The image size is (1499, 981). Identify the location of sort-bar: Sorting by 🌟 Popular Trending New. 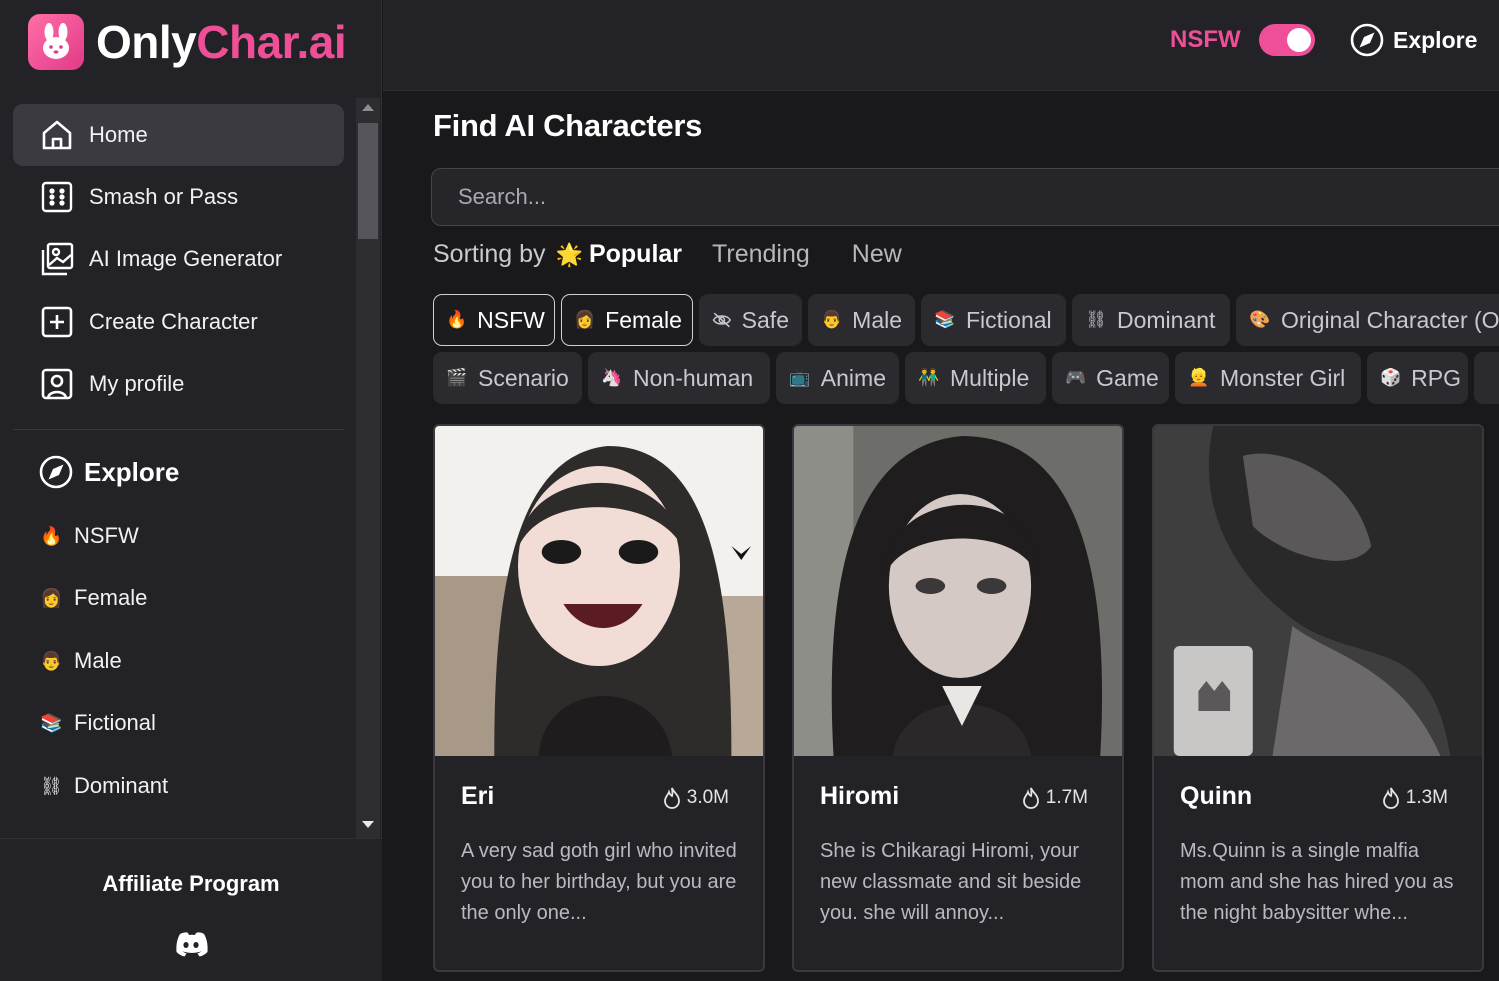
(667, 254).